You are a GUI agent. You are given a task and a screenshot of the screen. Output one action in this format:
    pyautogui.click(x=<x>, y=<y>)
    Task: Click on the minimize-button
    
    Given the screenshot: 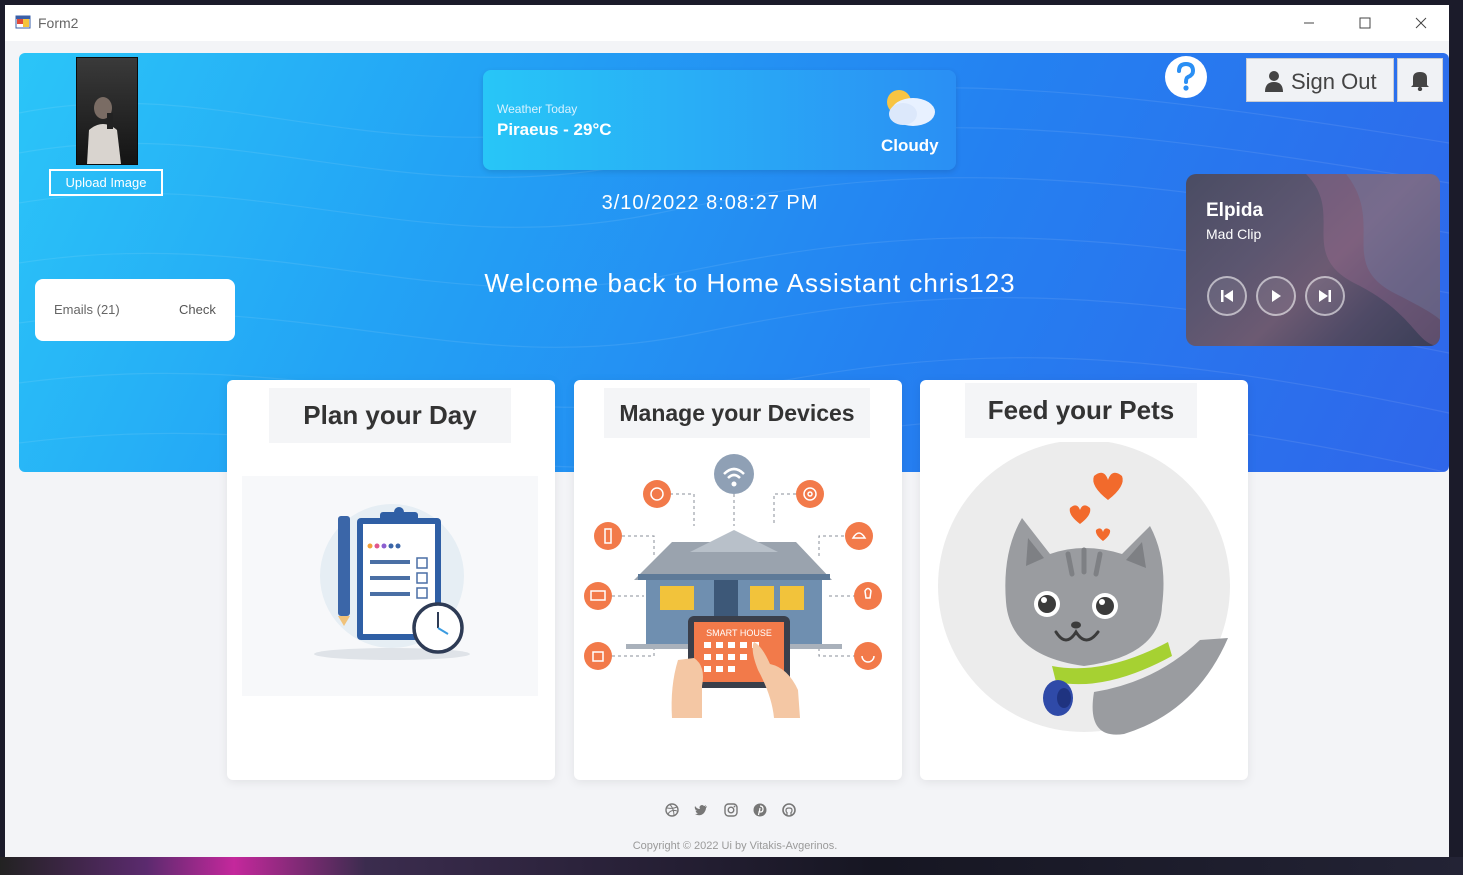 What is the action you would take?
    pyautogui.click(x=1309, y=23)
    